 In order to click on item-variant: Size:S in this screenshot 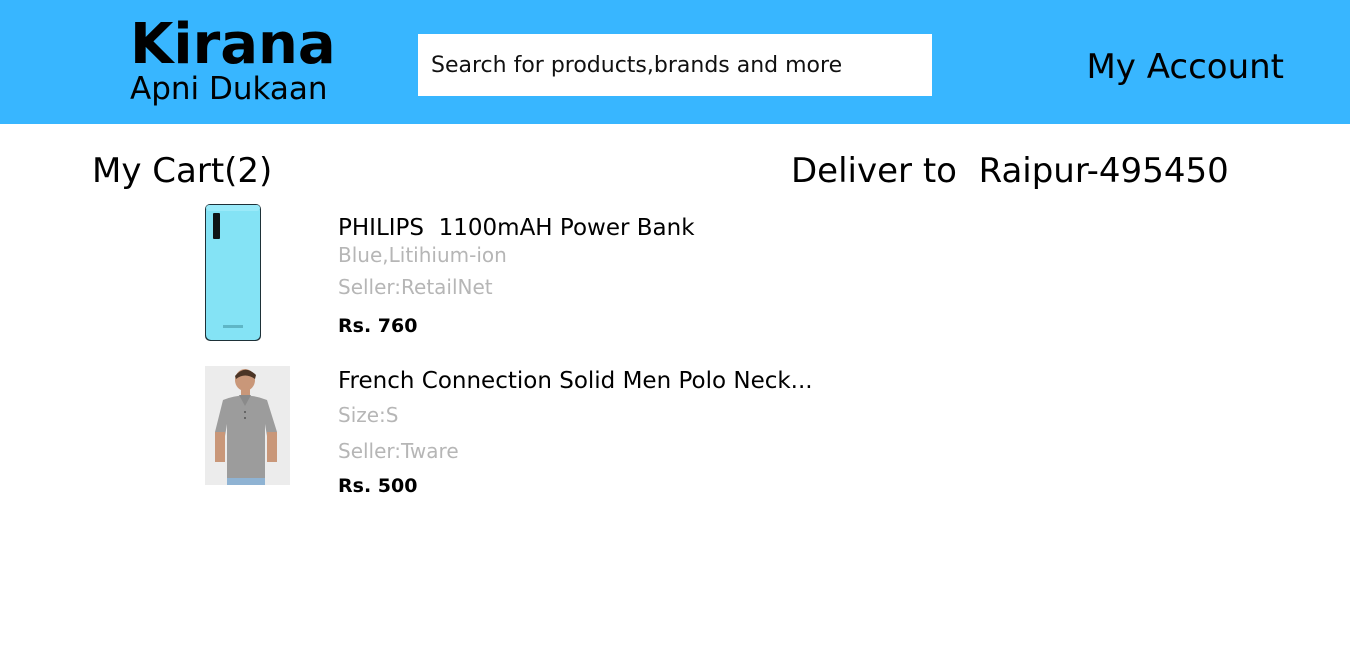, I will do `click(368, 415)`.